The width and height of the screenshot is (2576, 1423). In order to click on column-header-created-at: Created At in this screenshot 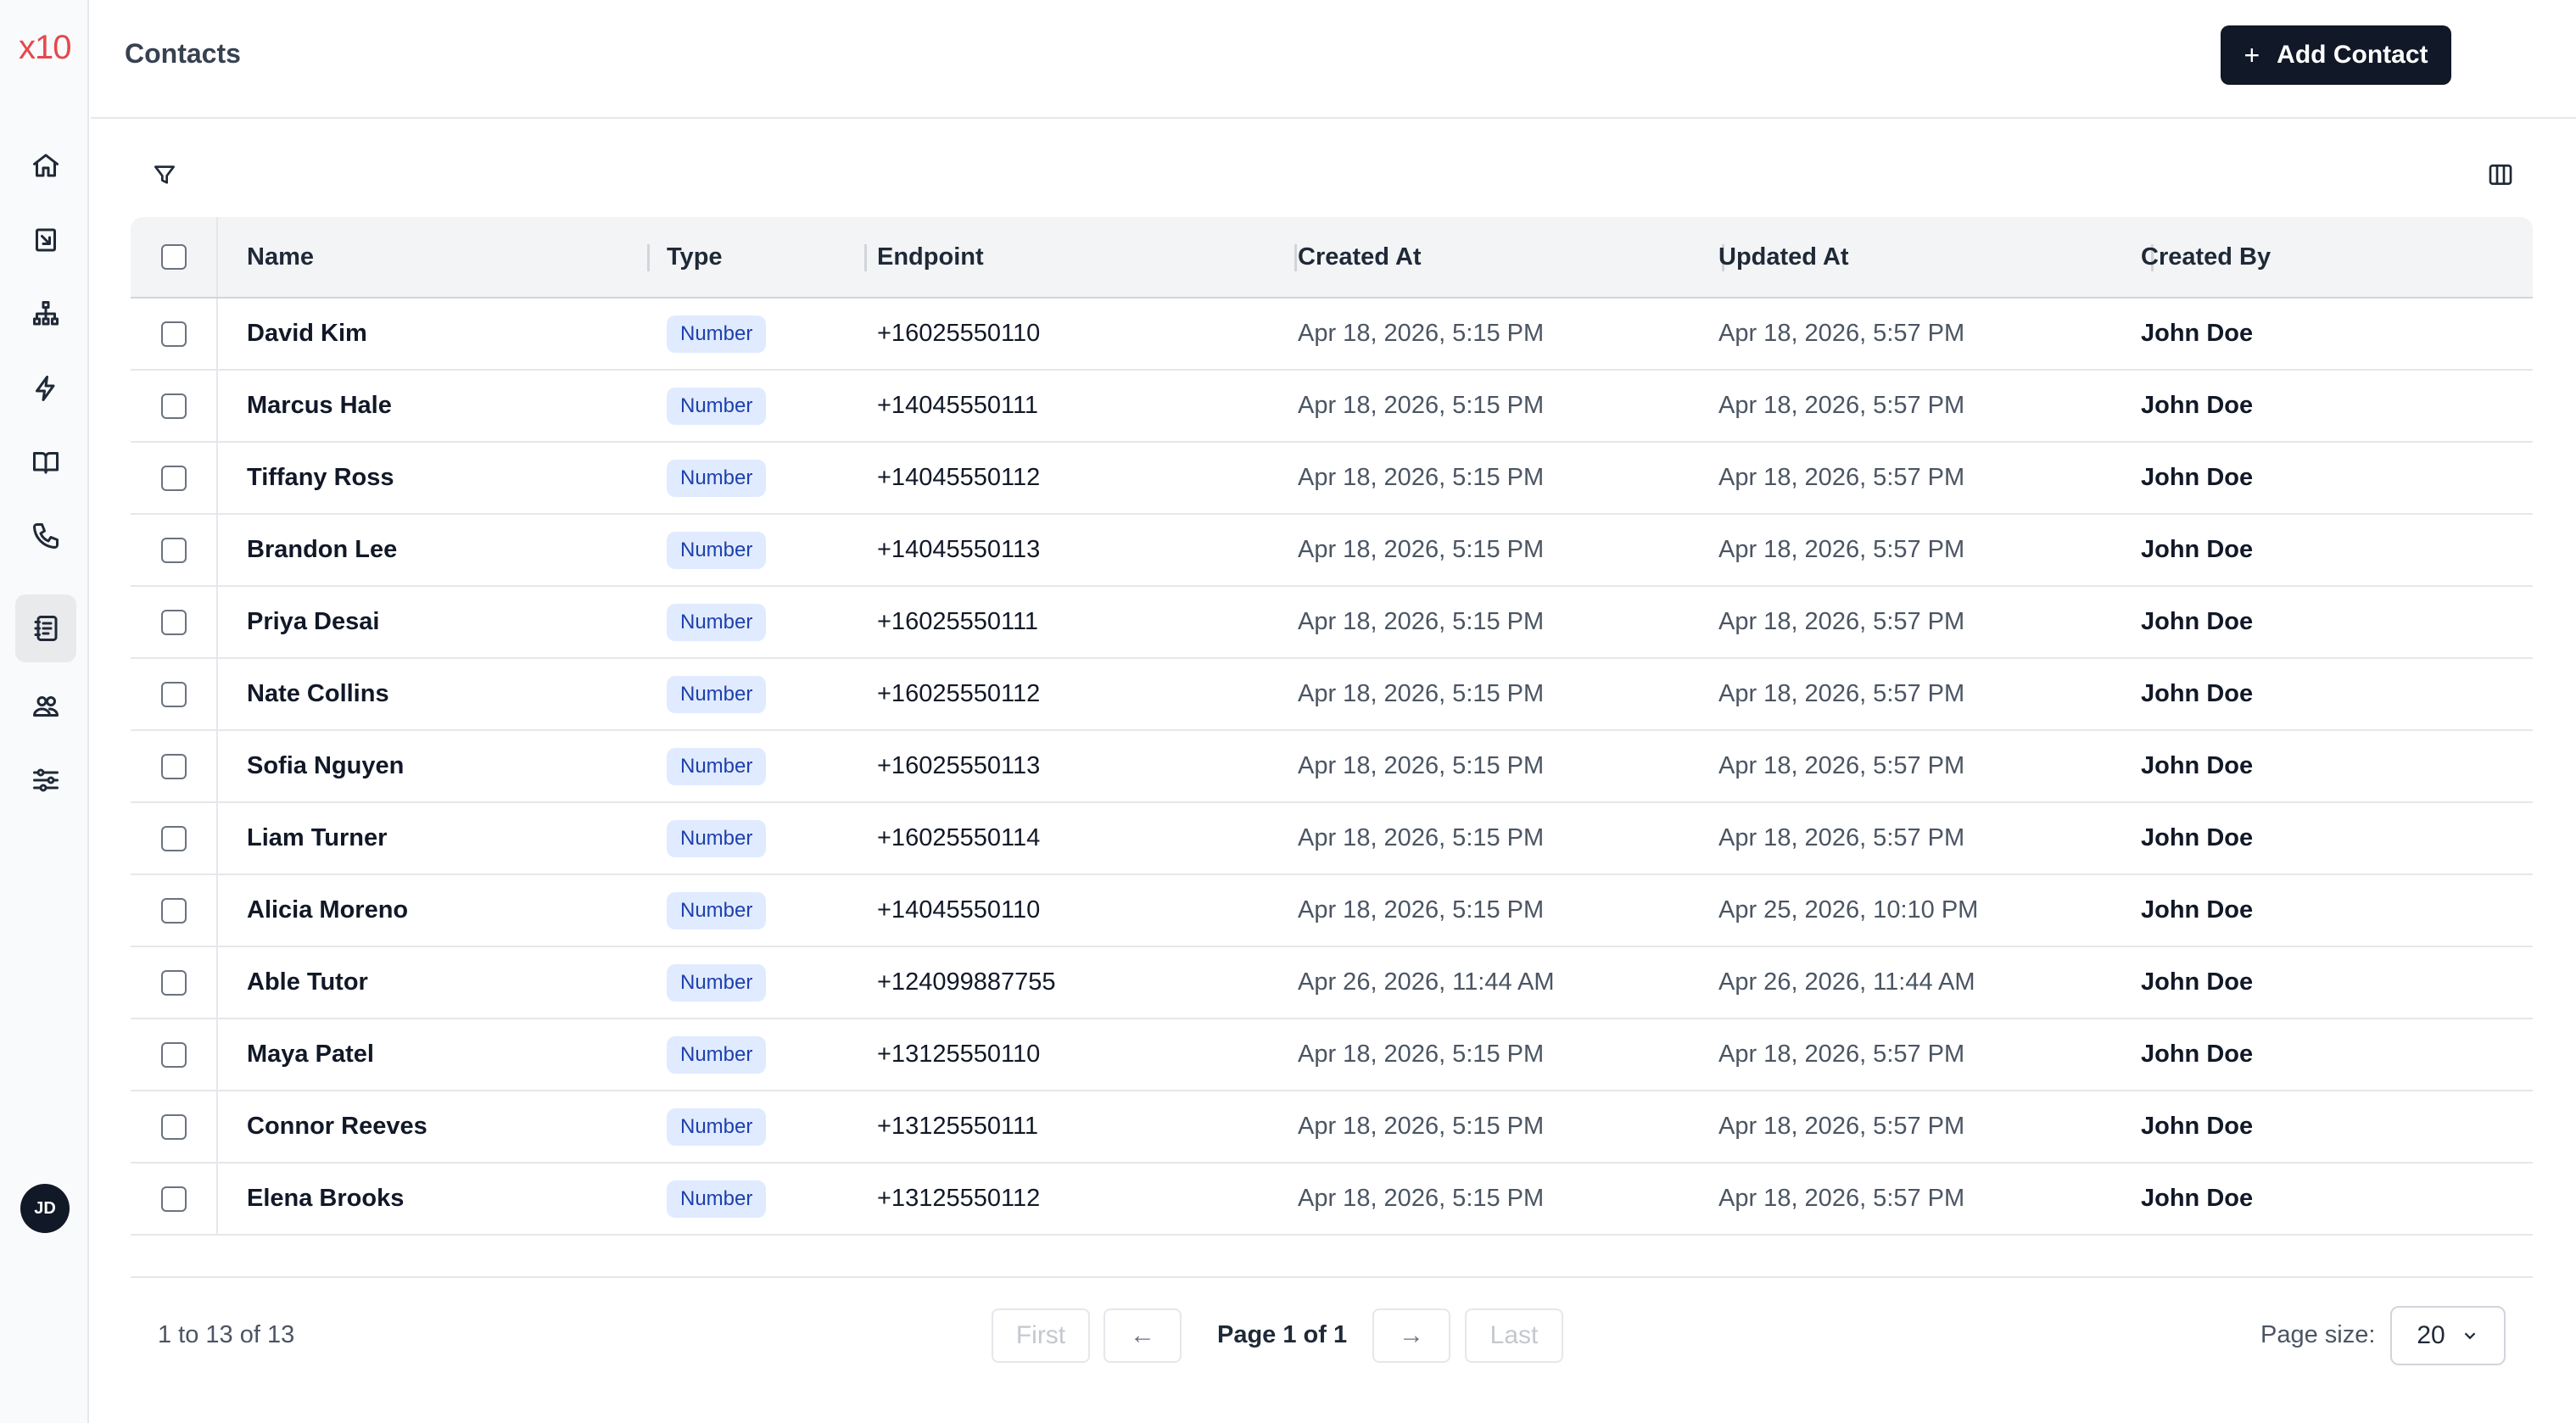, I will do `click(1360, 257)`.